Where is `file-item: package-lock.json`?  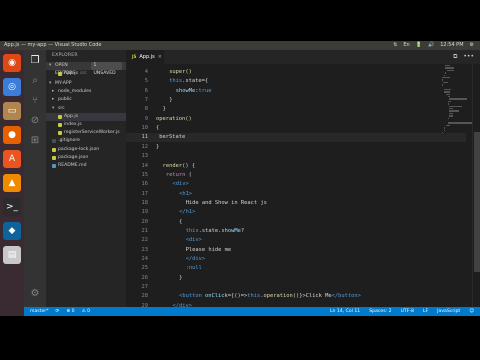
file-item: package-lock.json is located at coordinates (86, 150).